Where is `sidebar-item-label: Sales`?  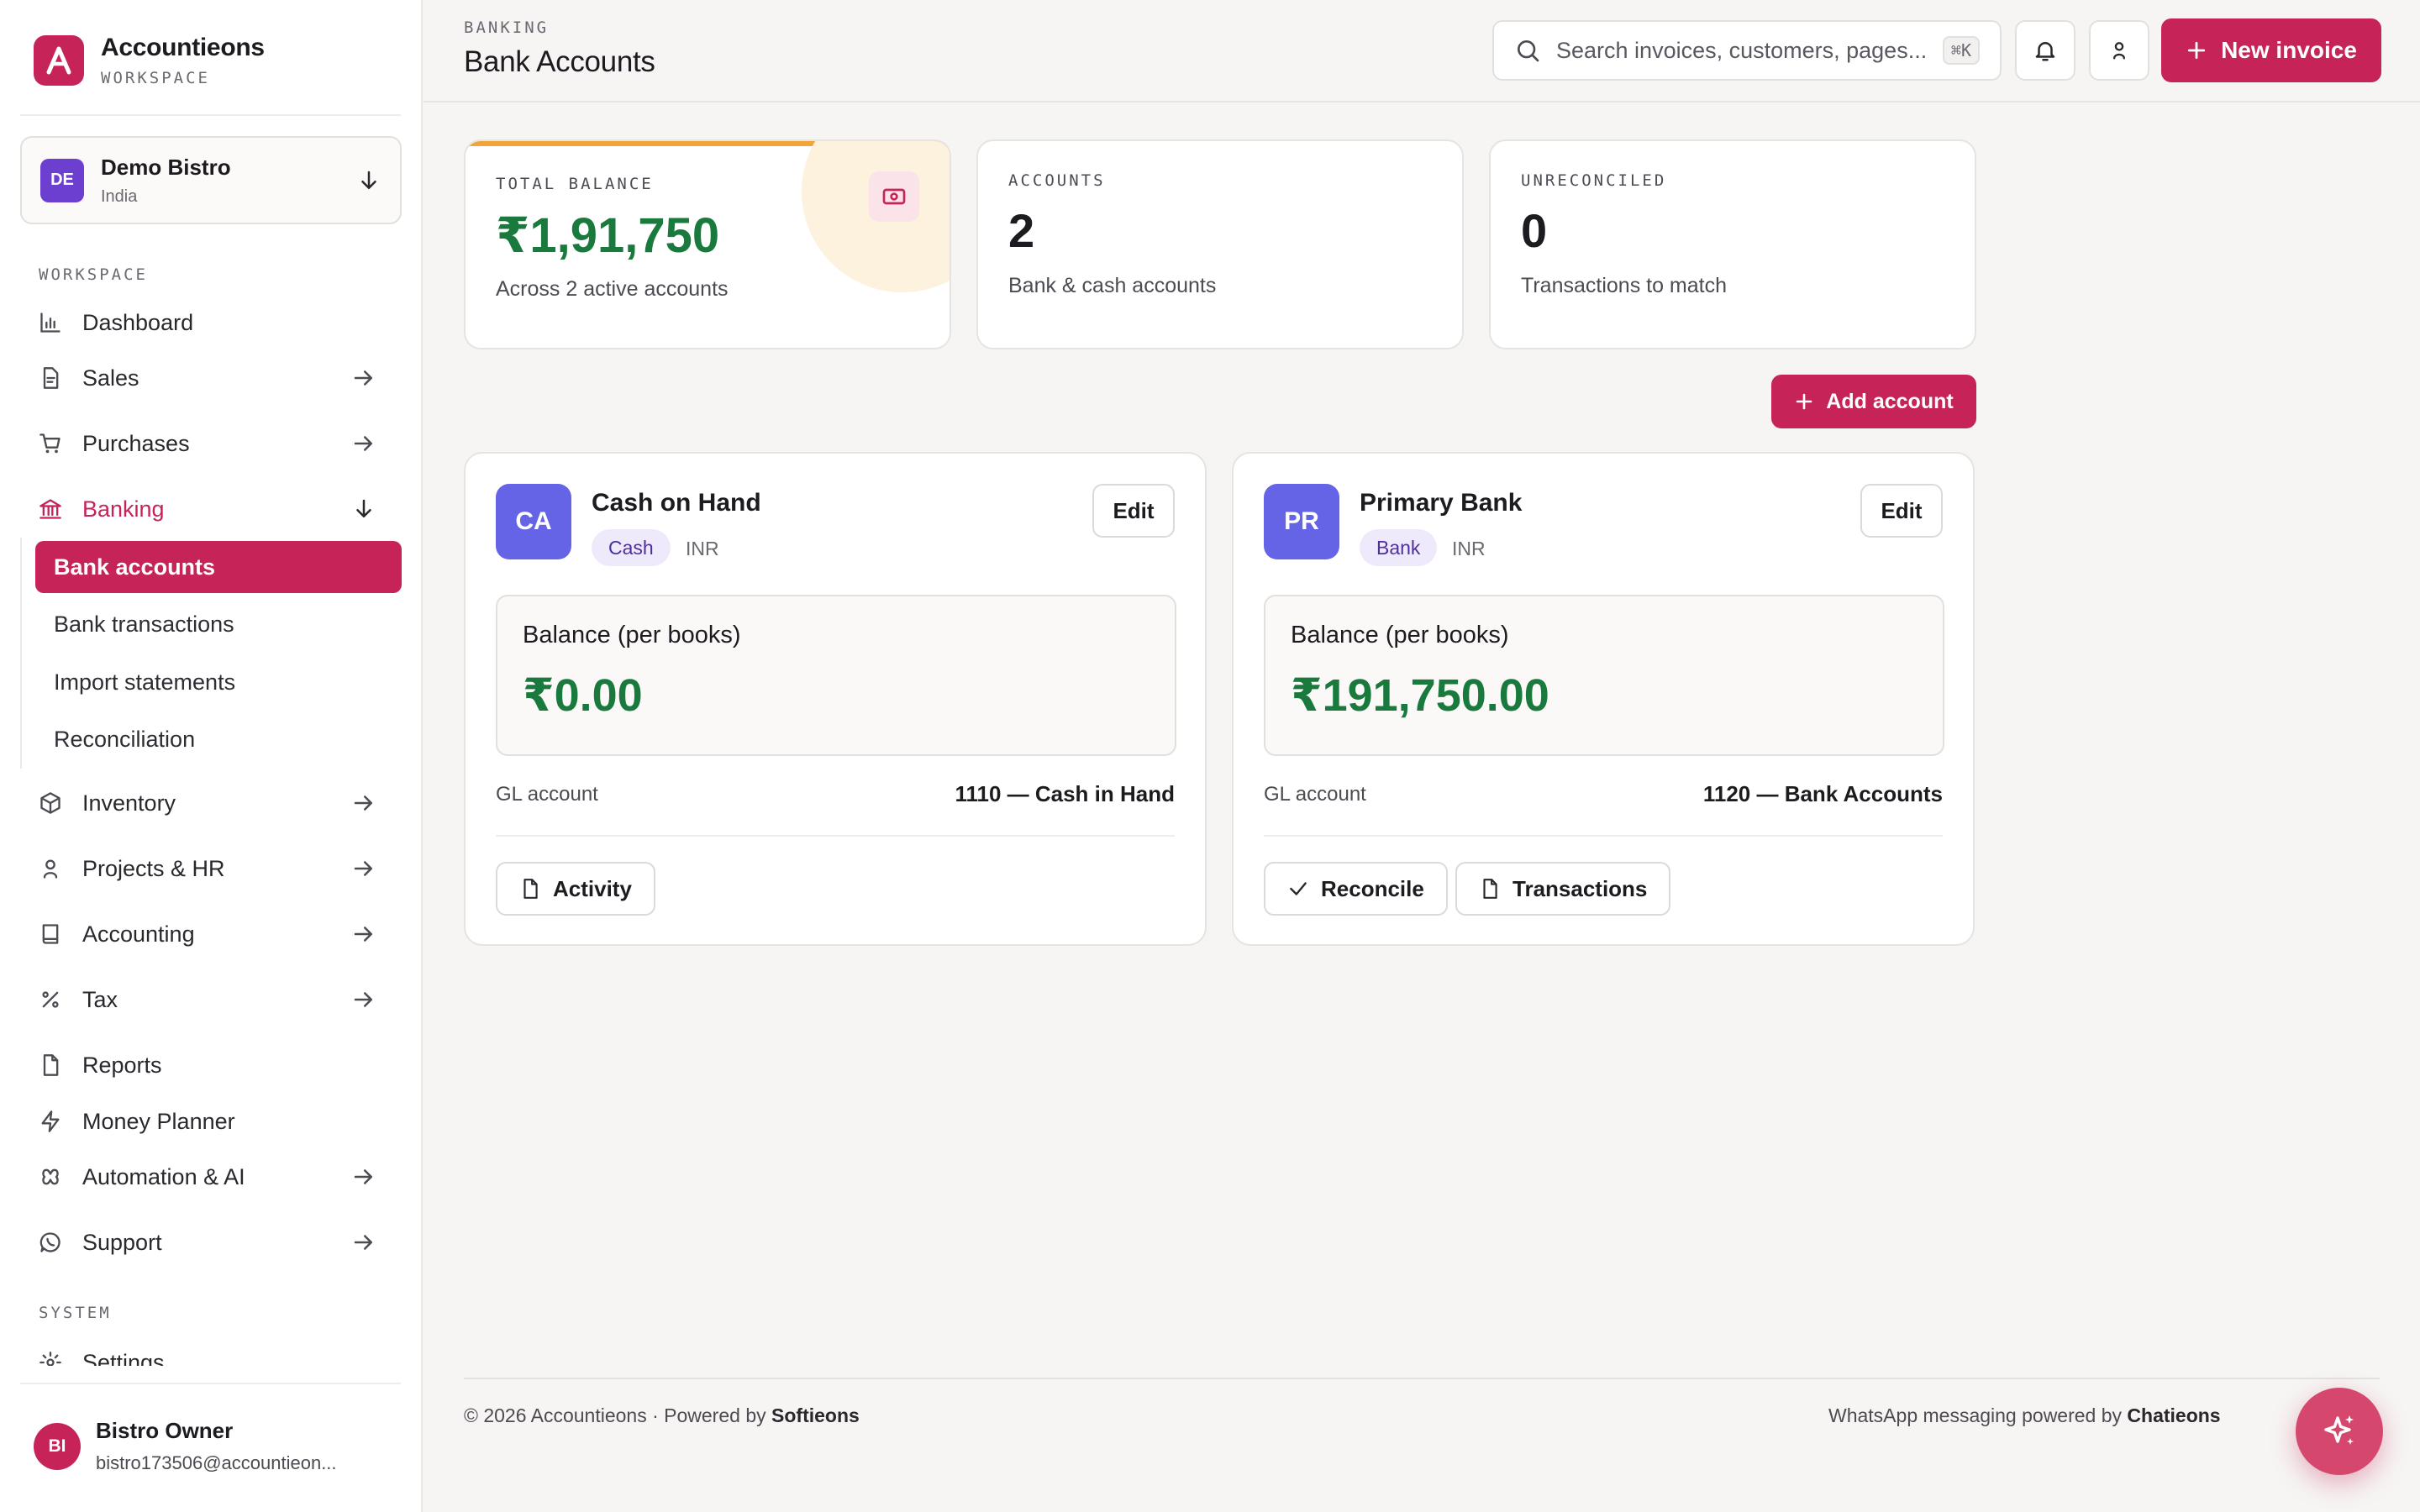 sidebar-item-label: Sales is located at coordinates (110, 378).